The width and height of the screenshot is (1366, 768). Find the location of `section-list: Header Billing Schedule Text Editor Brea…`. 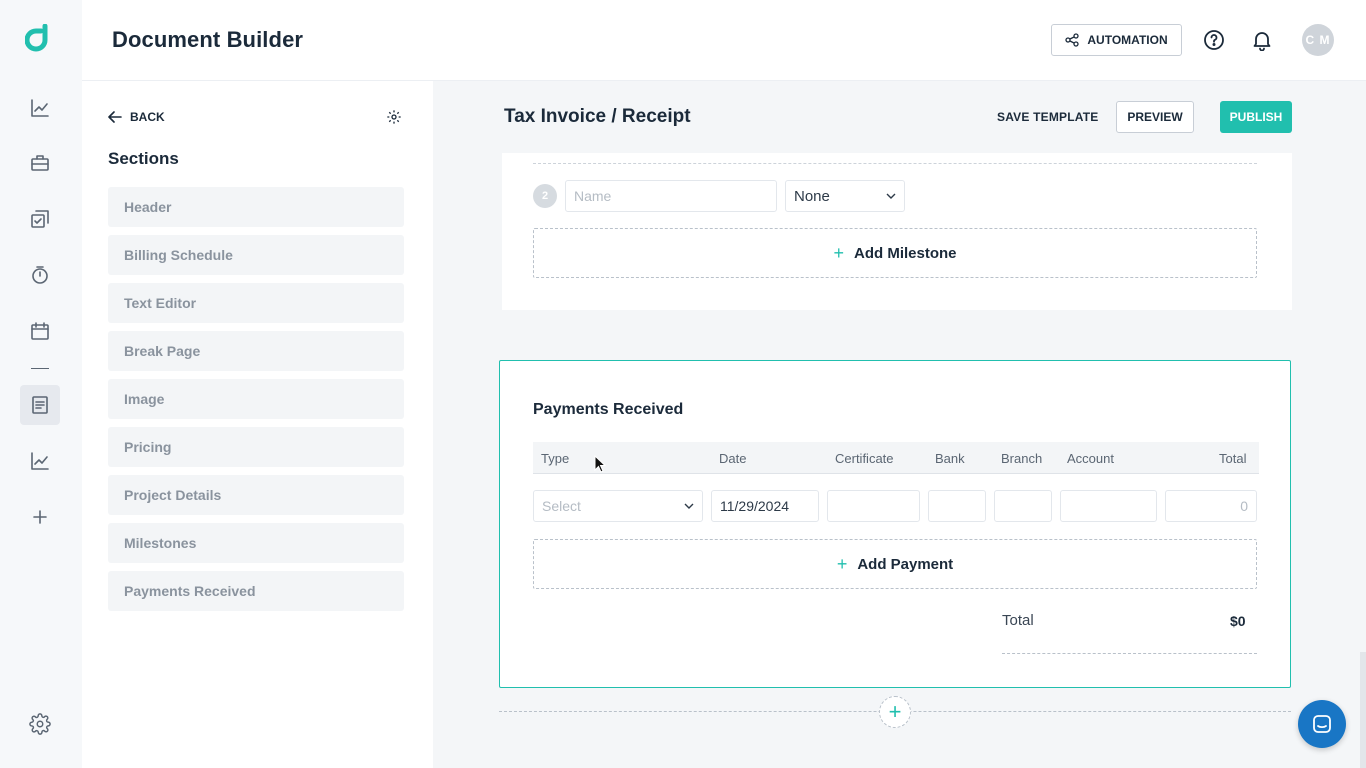

section-list: Header Billing Schedule Text Editor Brea… is located at coordinates (256, 403).